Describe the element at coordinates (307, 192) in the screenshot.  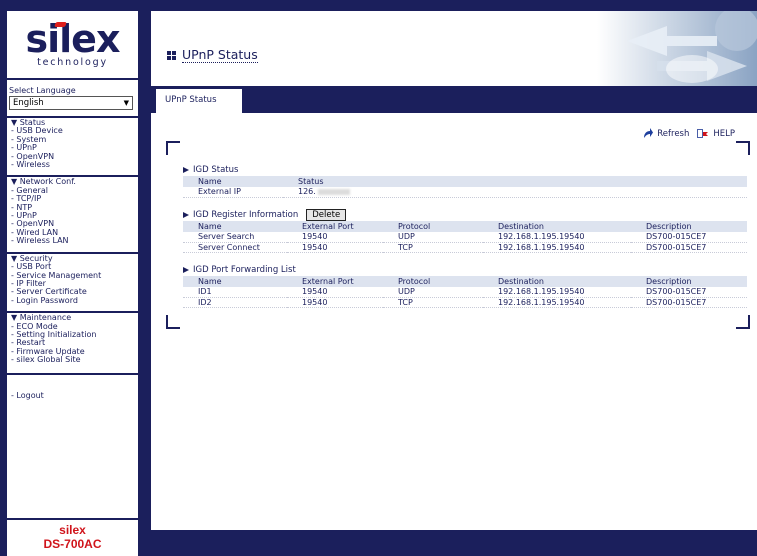
I see `external-ip-value: 126.` at that location.